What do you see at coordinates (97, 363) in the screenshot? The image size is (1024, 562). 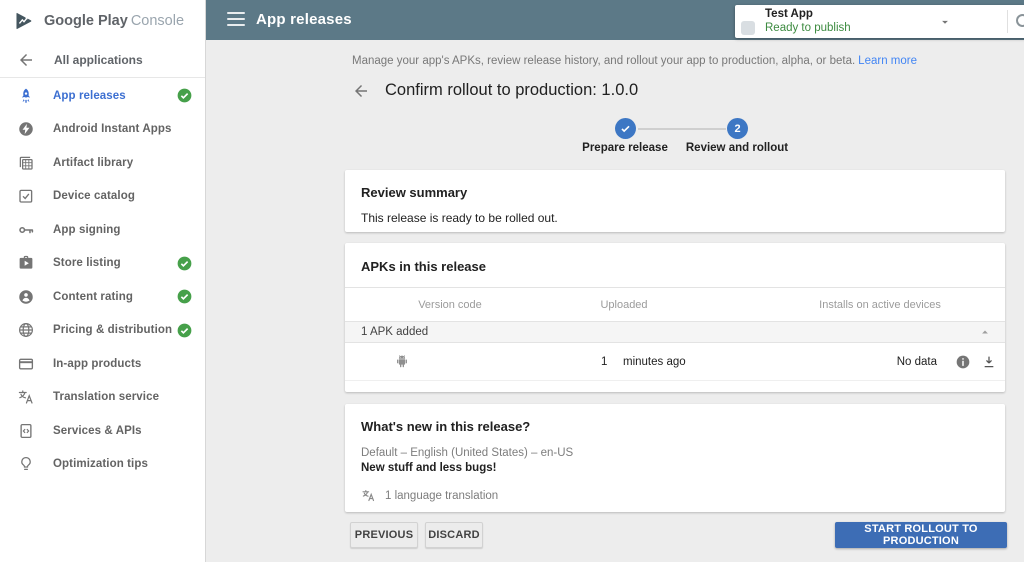 I see `sidebar-item-label: In-app products` at bounding box center [97, 363].